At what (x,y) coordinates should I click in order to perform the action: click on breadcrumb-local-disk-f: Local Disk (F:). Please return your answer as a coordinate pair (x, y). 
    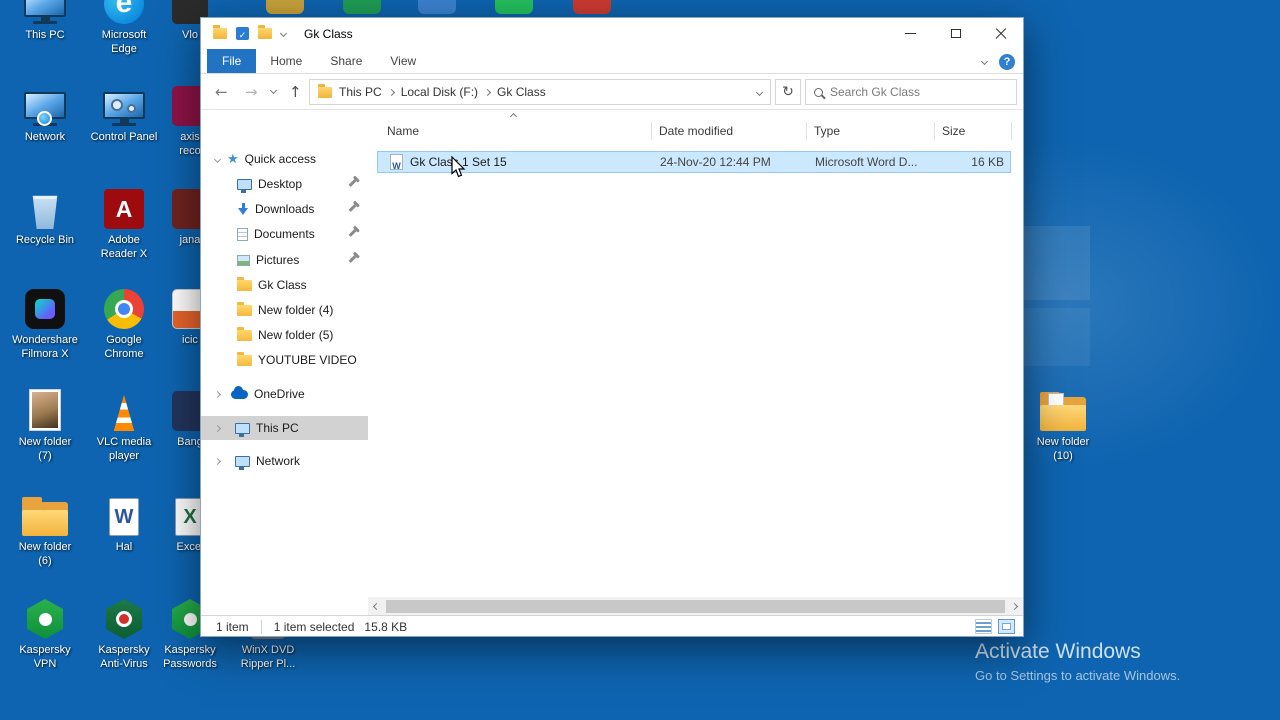
    Looking at the image, I should click on (439, 92).